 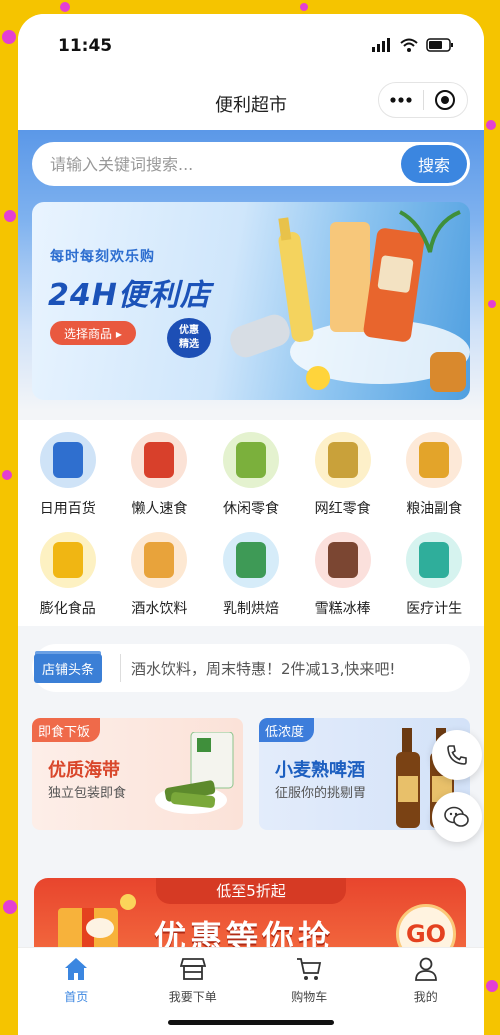 I want to click on seaweed-product-image, so click(x=194, y=773).